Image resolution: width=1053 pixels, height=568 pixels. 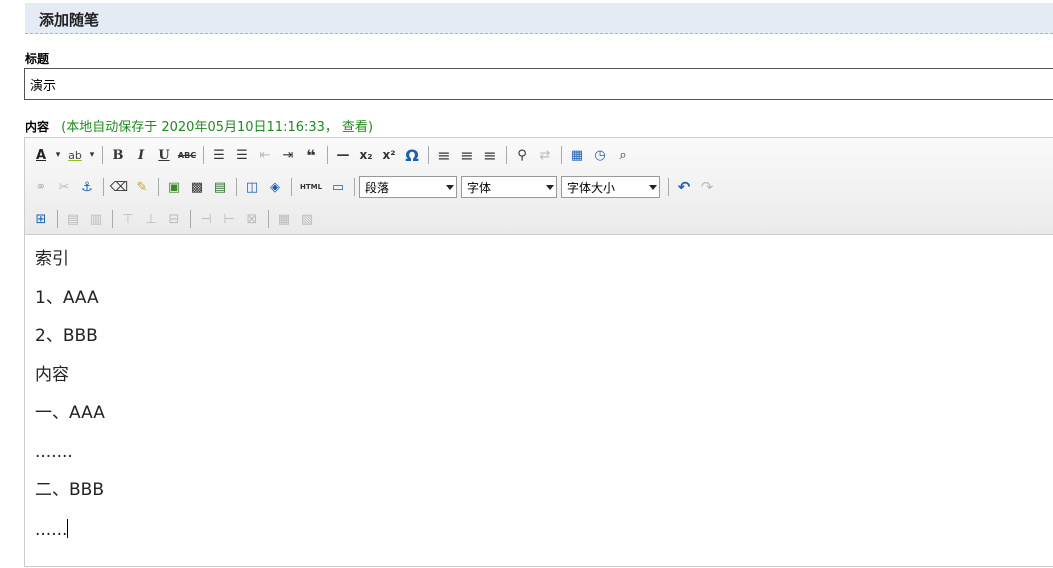 I want to click on title-label: 标题, so click(x=37, y=59).